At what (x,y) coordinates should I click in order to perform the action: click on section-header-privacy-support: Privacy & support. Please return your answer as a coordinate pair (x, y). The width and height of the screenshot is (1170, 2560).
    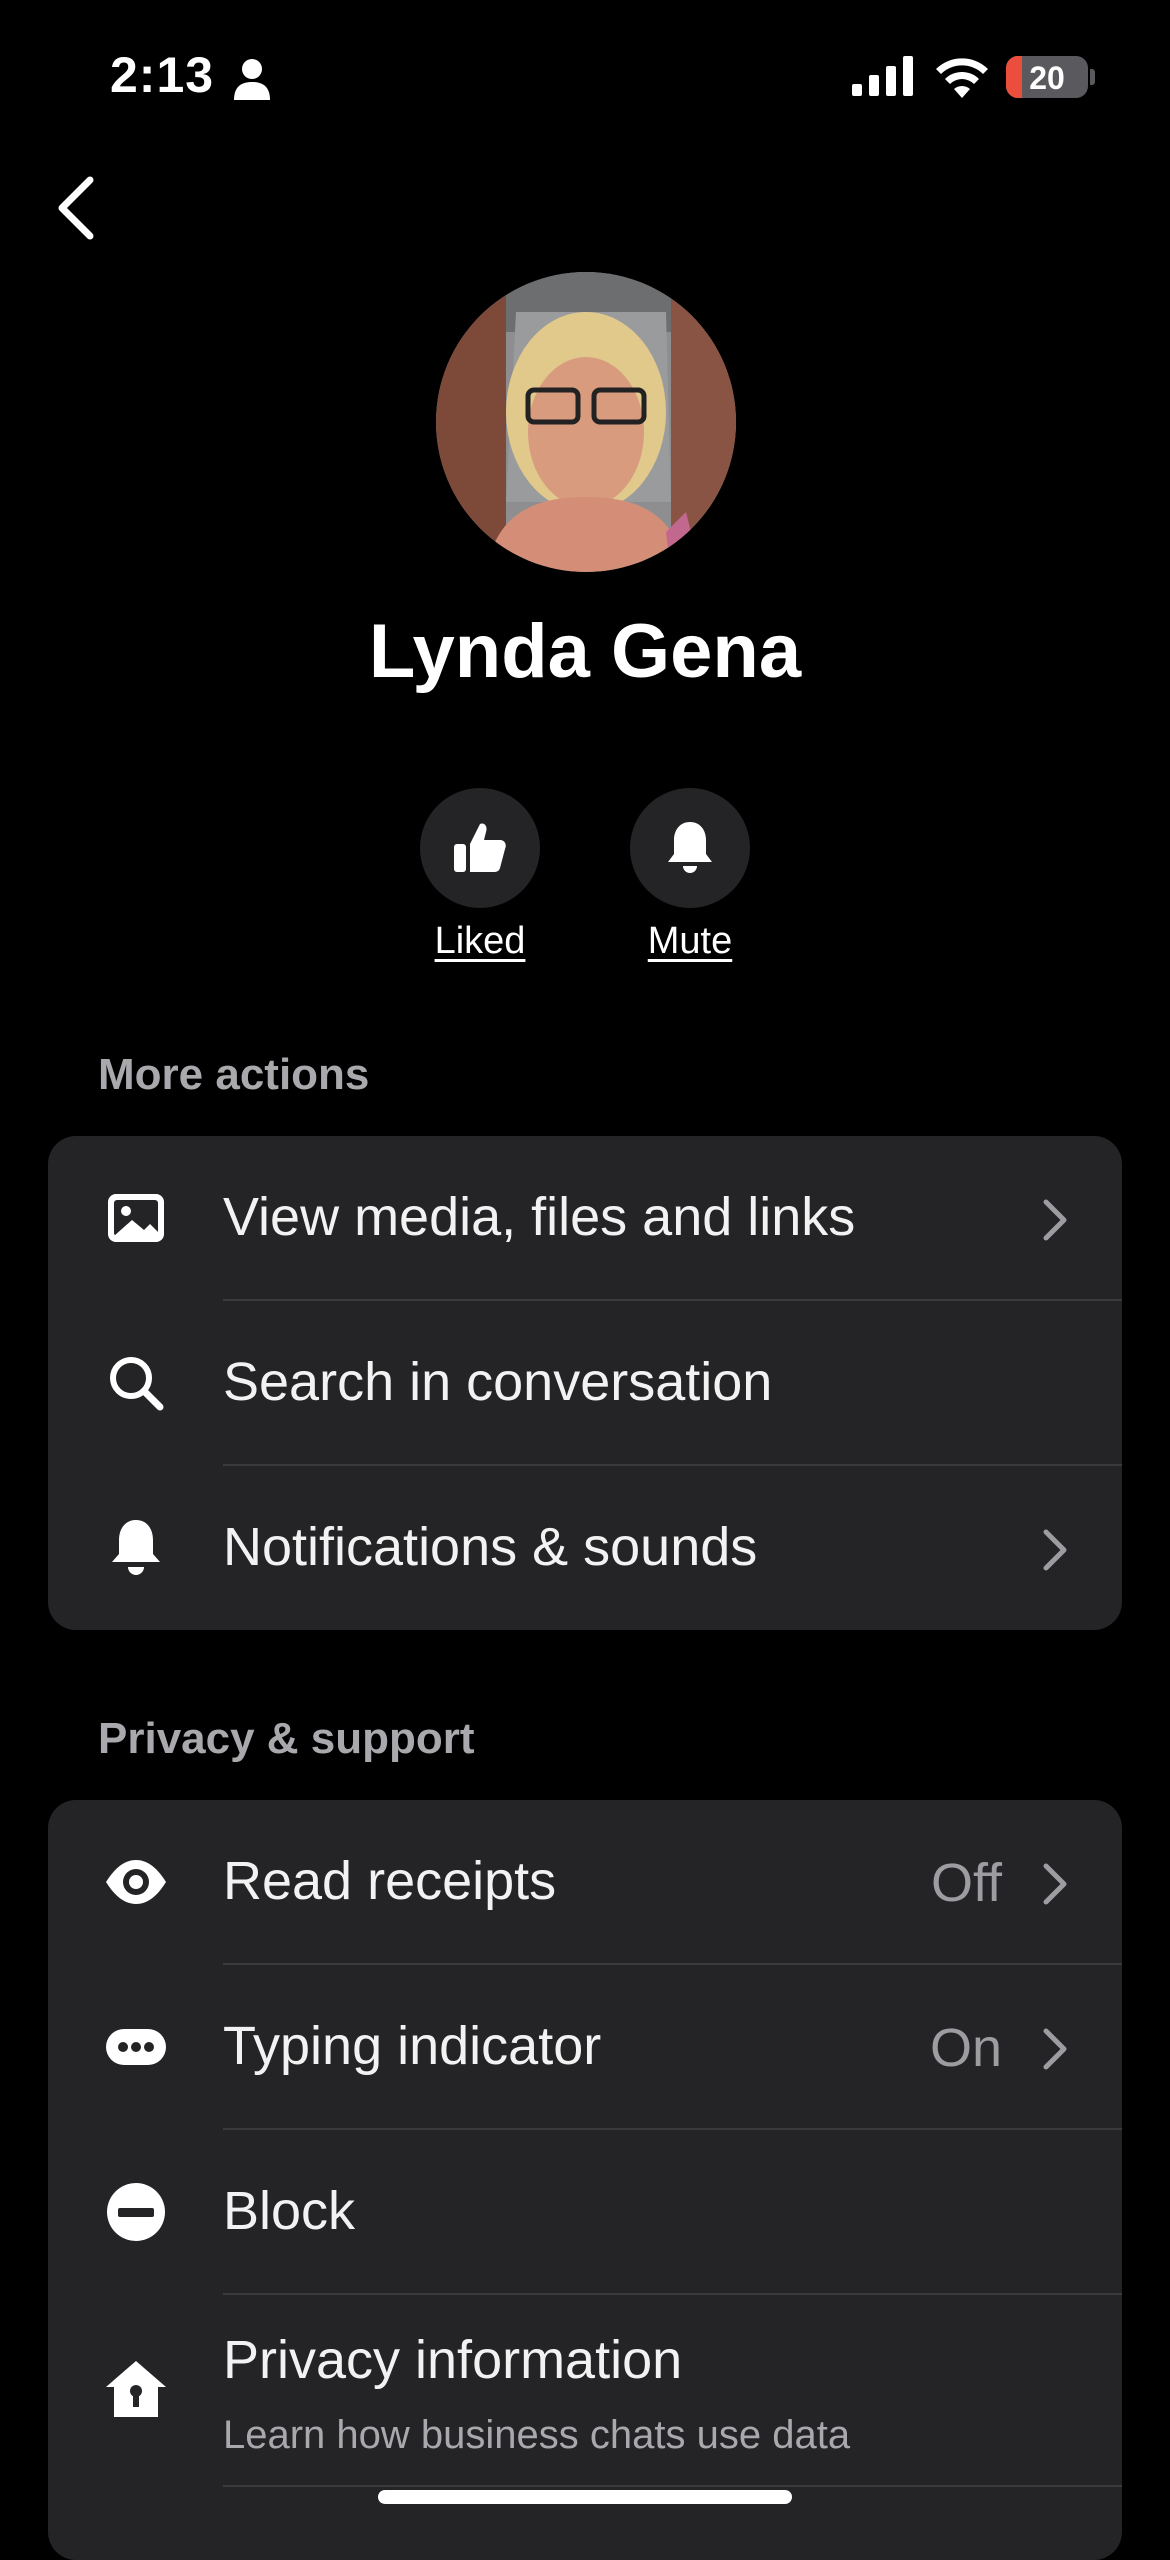
    Looking at the image, I should click on (286, 1738).